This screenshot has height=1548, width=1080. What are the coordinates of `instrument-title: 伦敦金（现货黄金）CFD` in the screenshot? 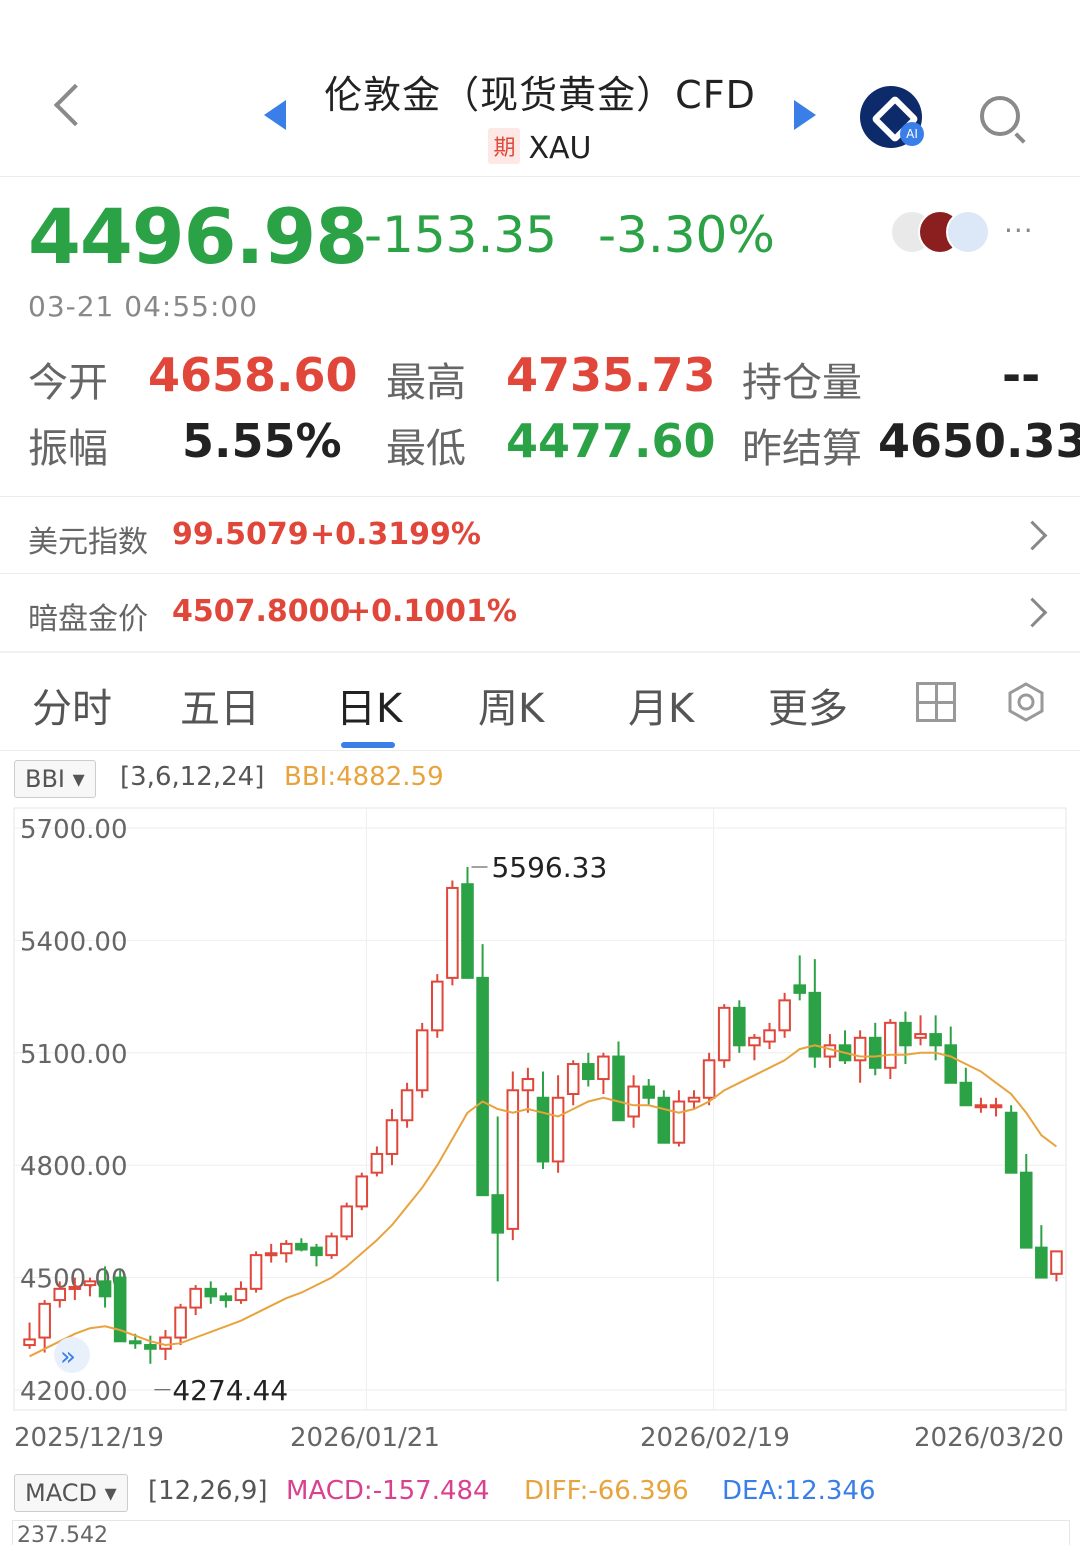 It's located at (540, 95).